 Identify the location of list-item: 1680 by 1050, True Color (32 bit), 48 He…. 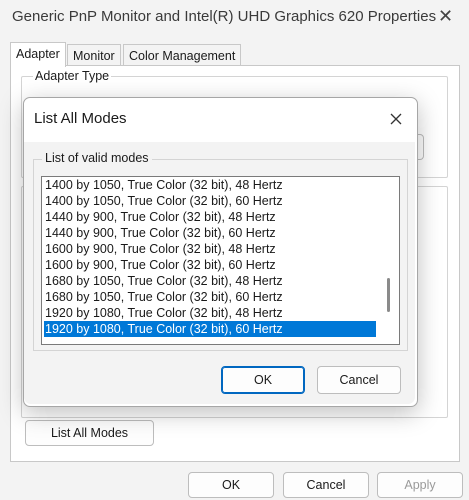
(210, 281).